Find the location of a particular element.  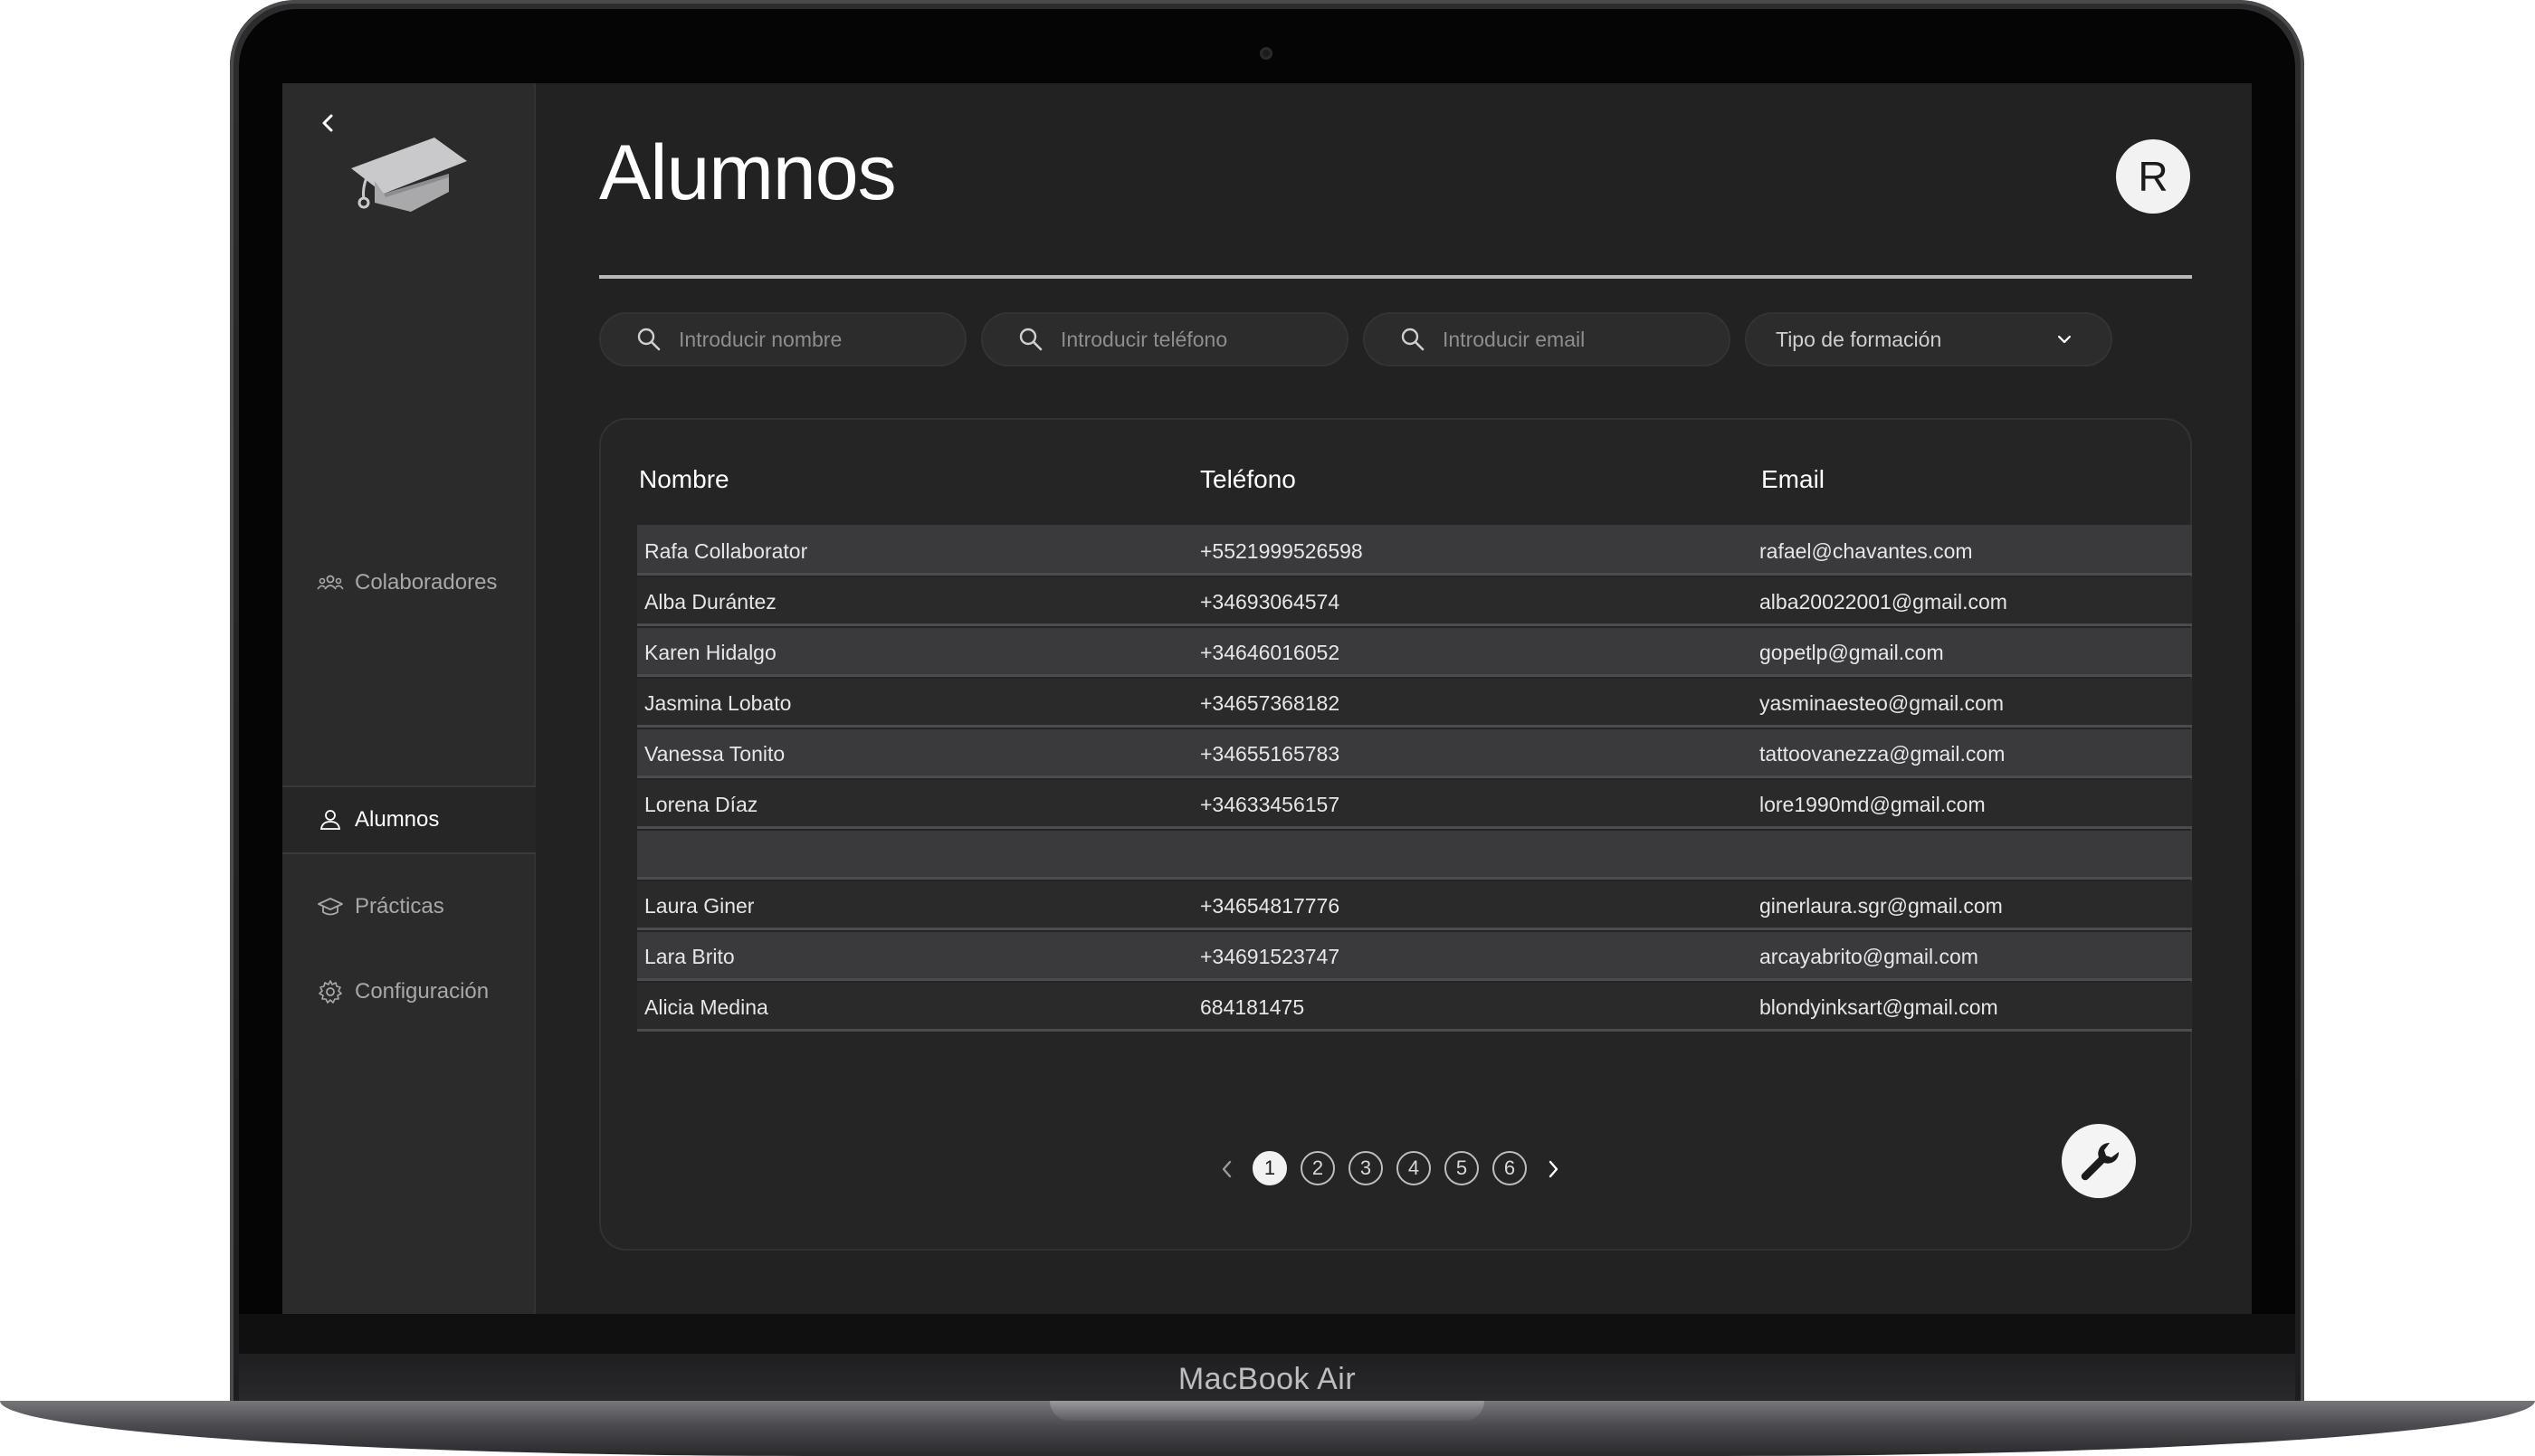

laptop-notch is located at coordinates (1267, 1411).